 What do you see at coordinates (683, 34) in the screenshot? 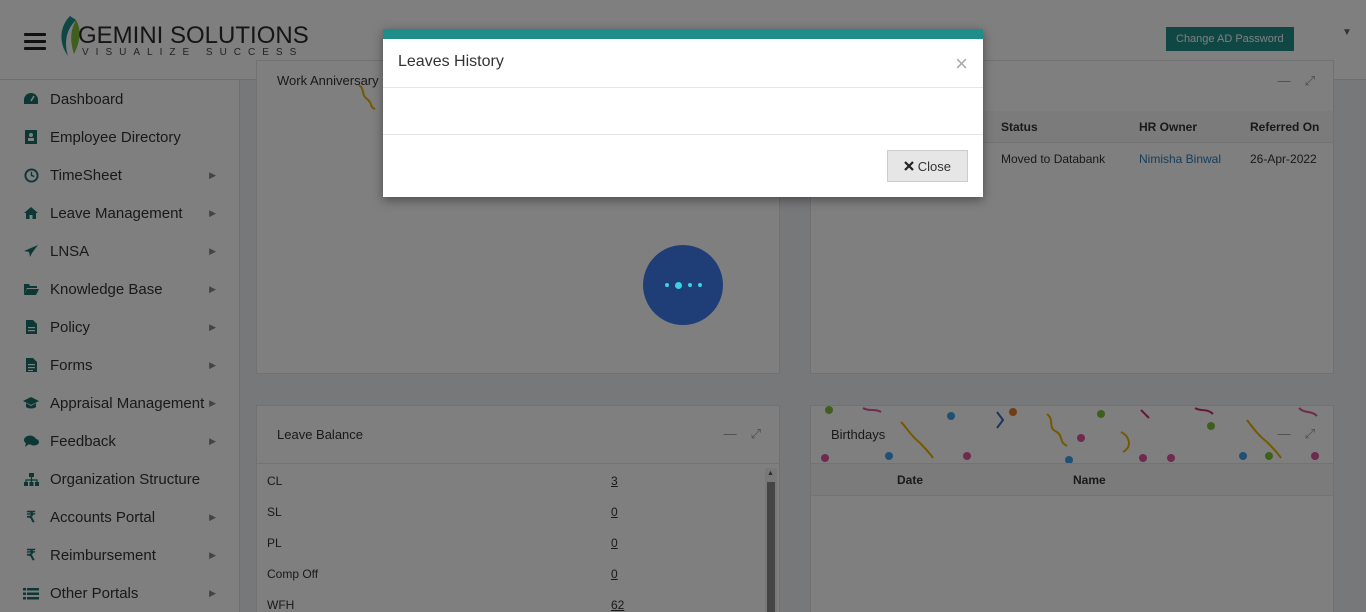
I see `modal-accent-bar` at bounding box center [683, 34].